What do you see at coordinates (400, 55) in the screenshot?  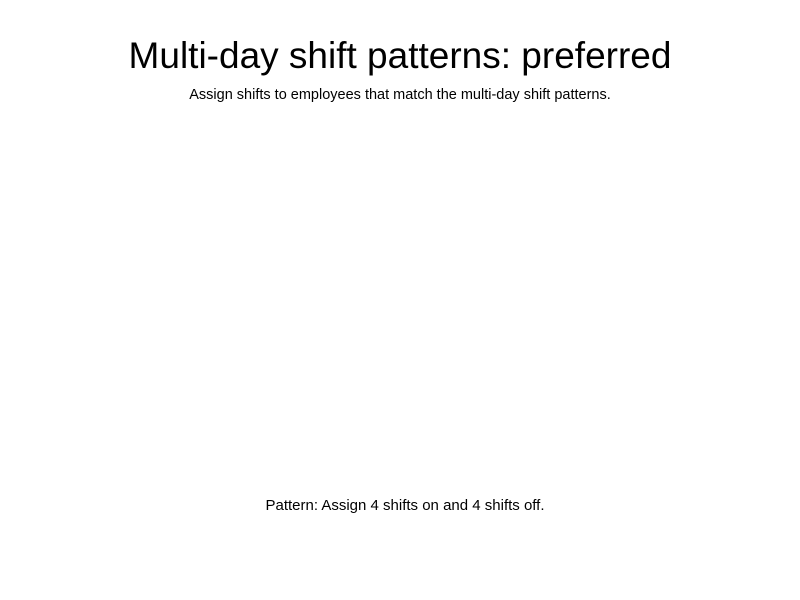 I see `page-title: Multi-day shift patterns: preferred` at bounding box center [400, 55].